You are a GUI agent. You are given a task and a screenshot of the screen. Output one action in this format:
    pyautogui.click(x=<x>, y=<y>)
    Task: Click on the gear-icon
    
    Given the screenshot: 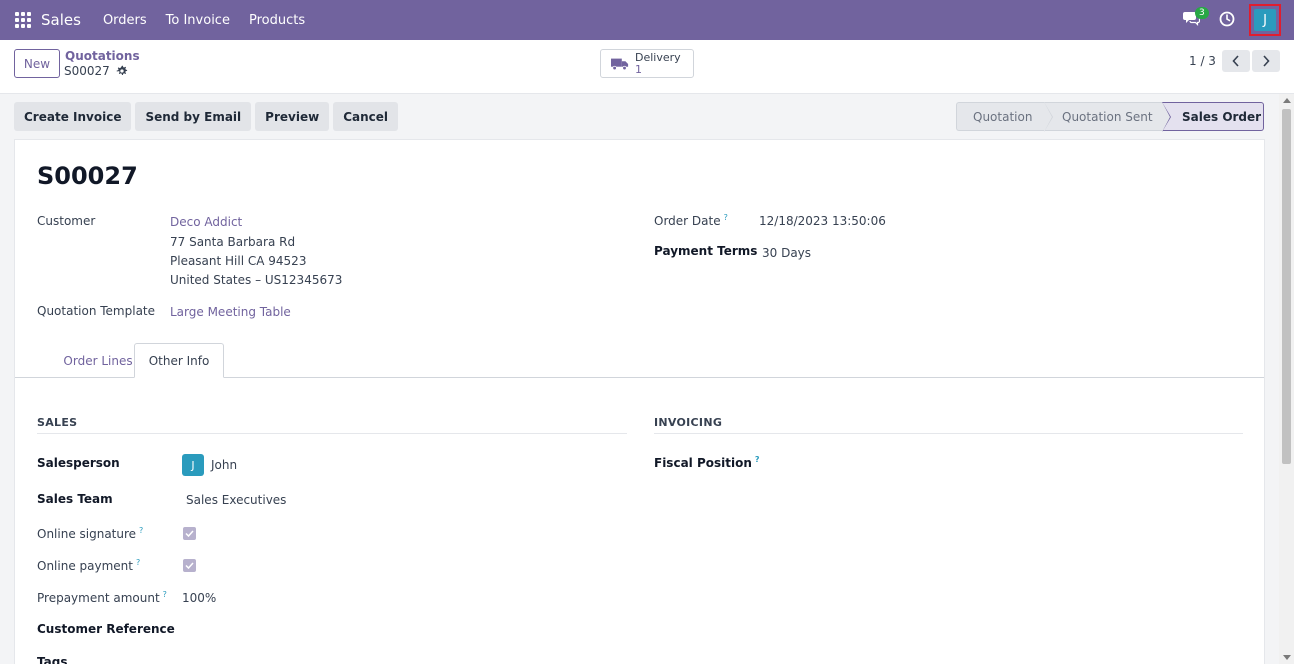 What is the action you would take?
    pyautogui.click(x=122, y=71)
    